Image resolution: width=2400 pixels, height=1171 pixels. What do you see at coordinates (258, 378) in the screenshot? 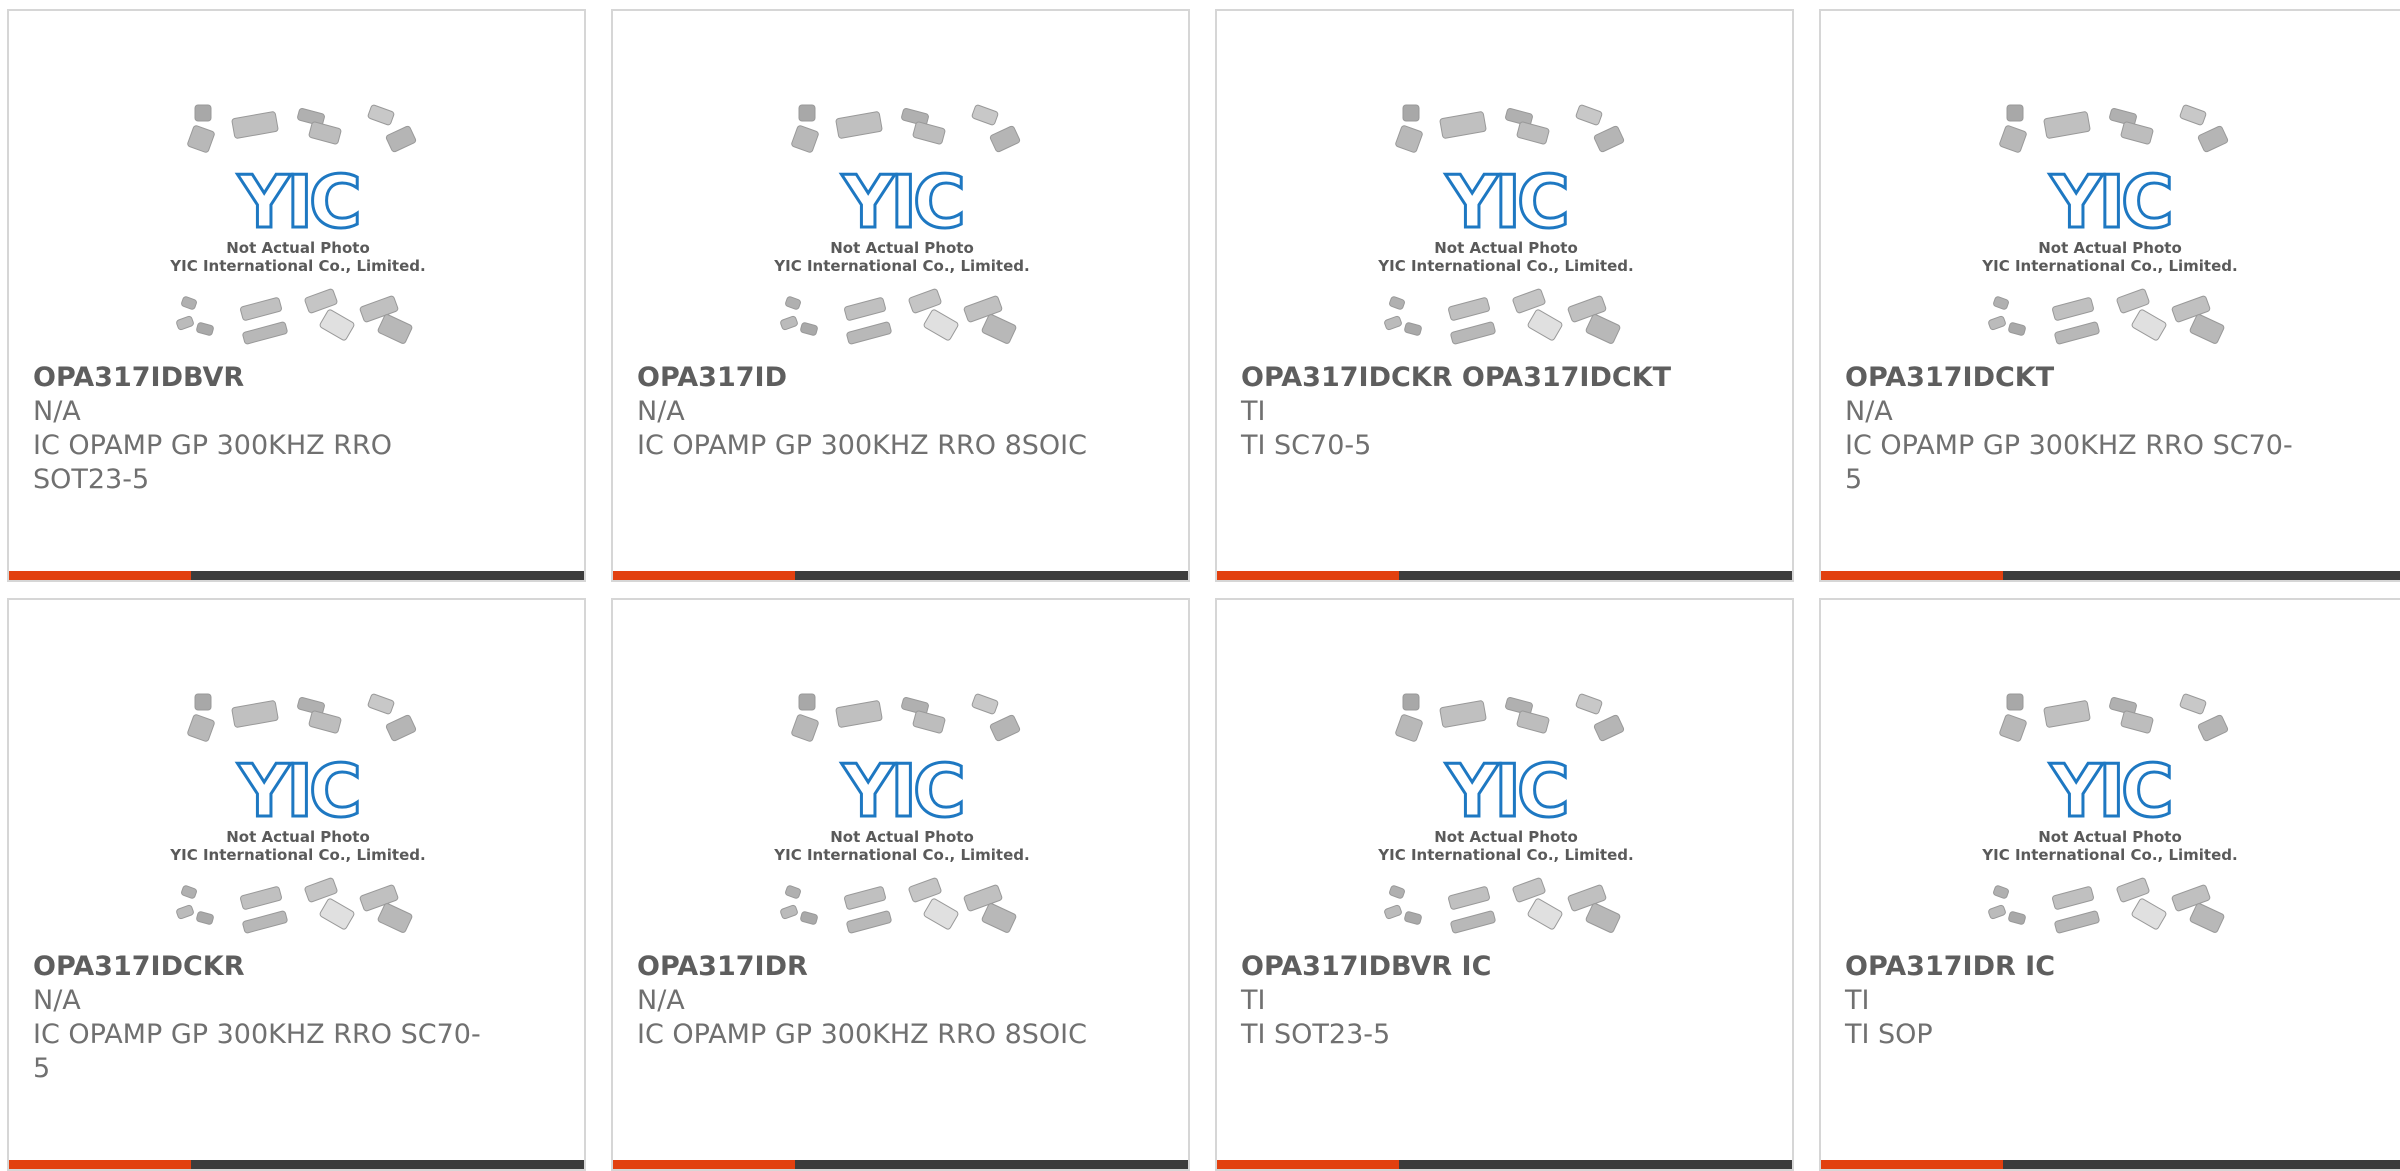
I see `part-number-link: OPA317IDBVR` at bounding box center [258, 378].